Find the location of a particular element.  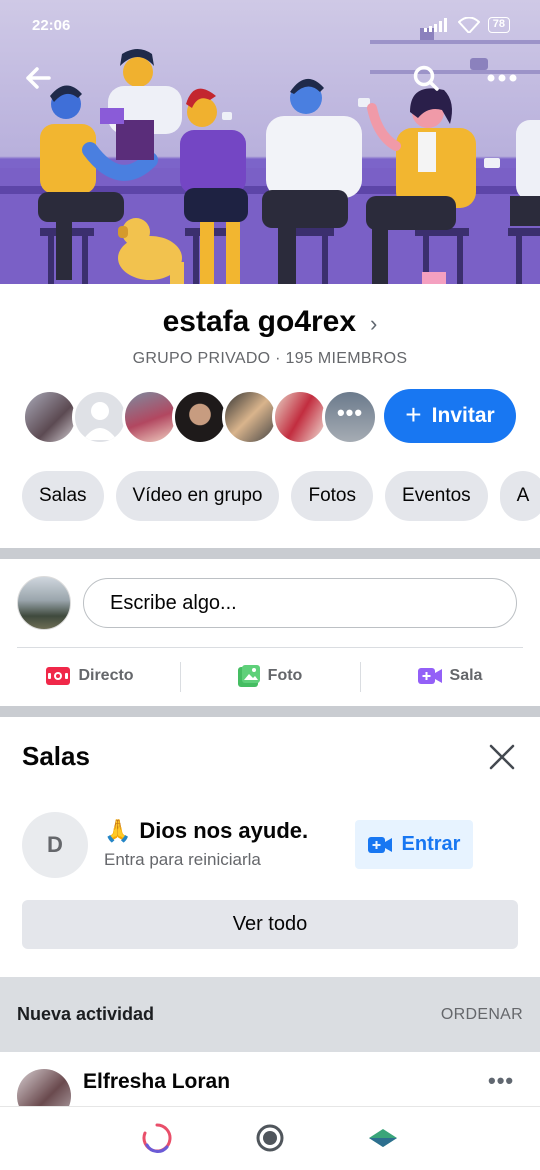

composer-actions: Directo Foto Sala is located at coordinates (270, 676).